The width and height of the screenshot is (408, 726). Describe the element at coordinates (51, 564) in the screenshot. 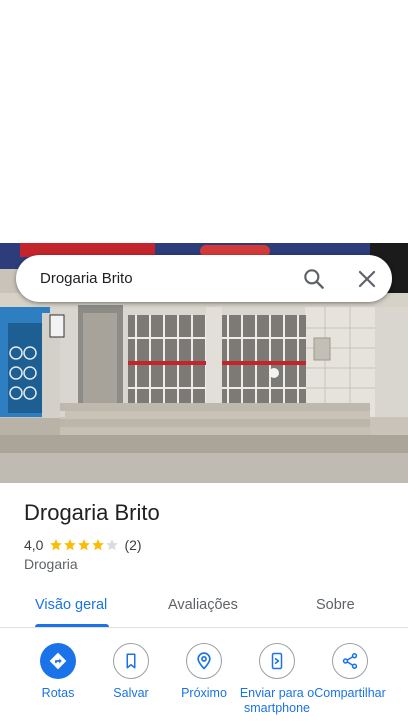

I see `place-category: Drogaria` at that location.